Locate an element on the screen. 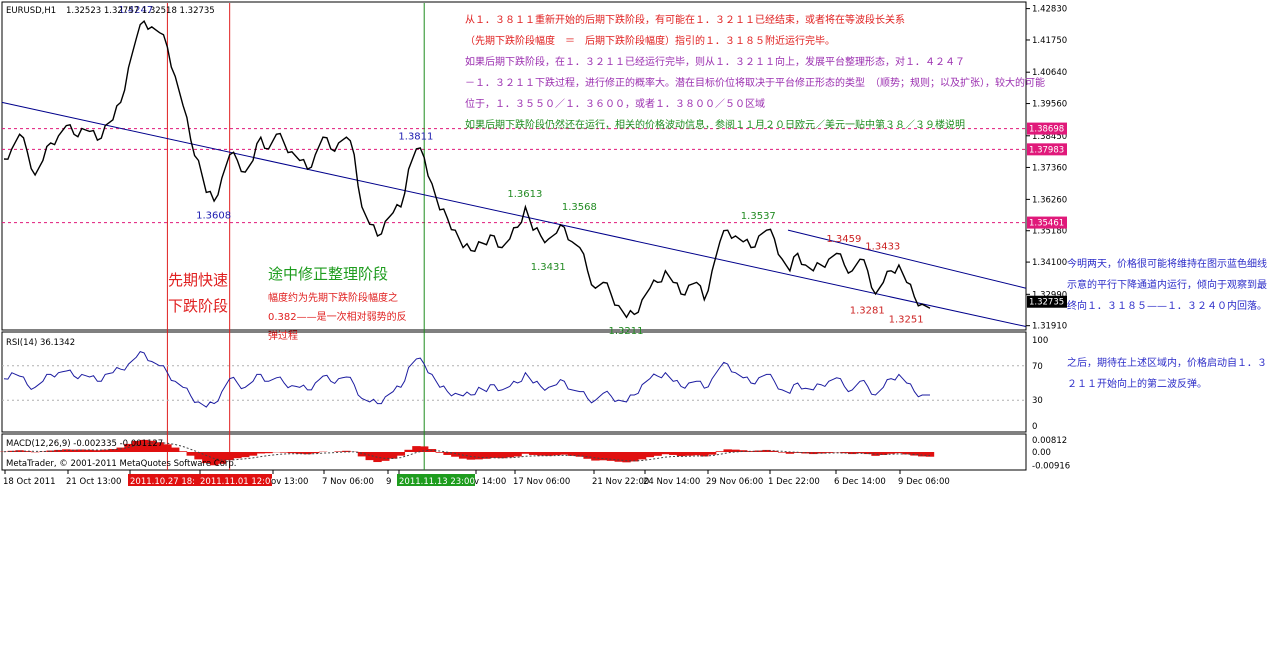 This screenshot has width=1269, height=652. time-tick-label: v 14:00 is located at coordinates (490, 482).